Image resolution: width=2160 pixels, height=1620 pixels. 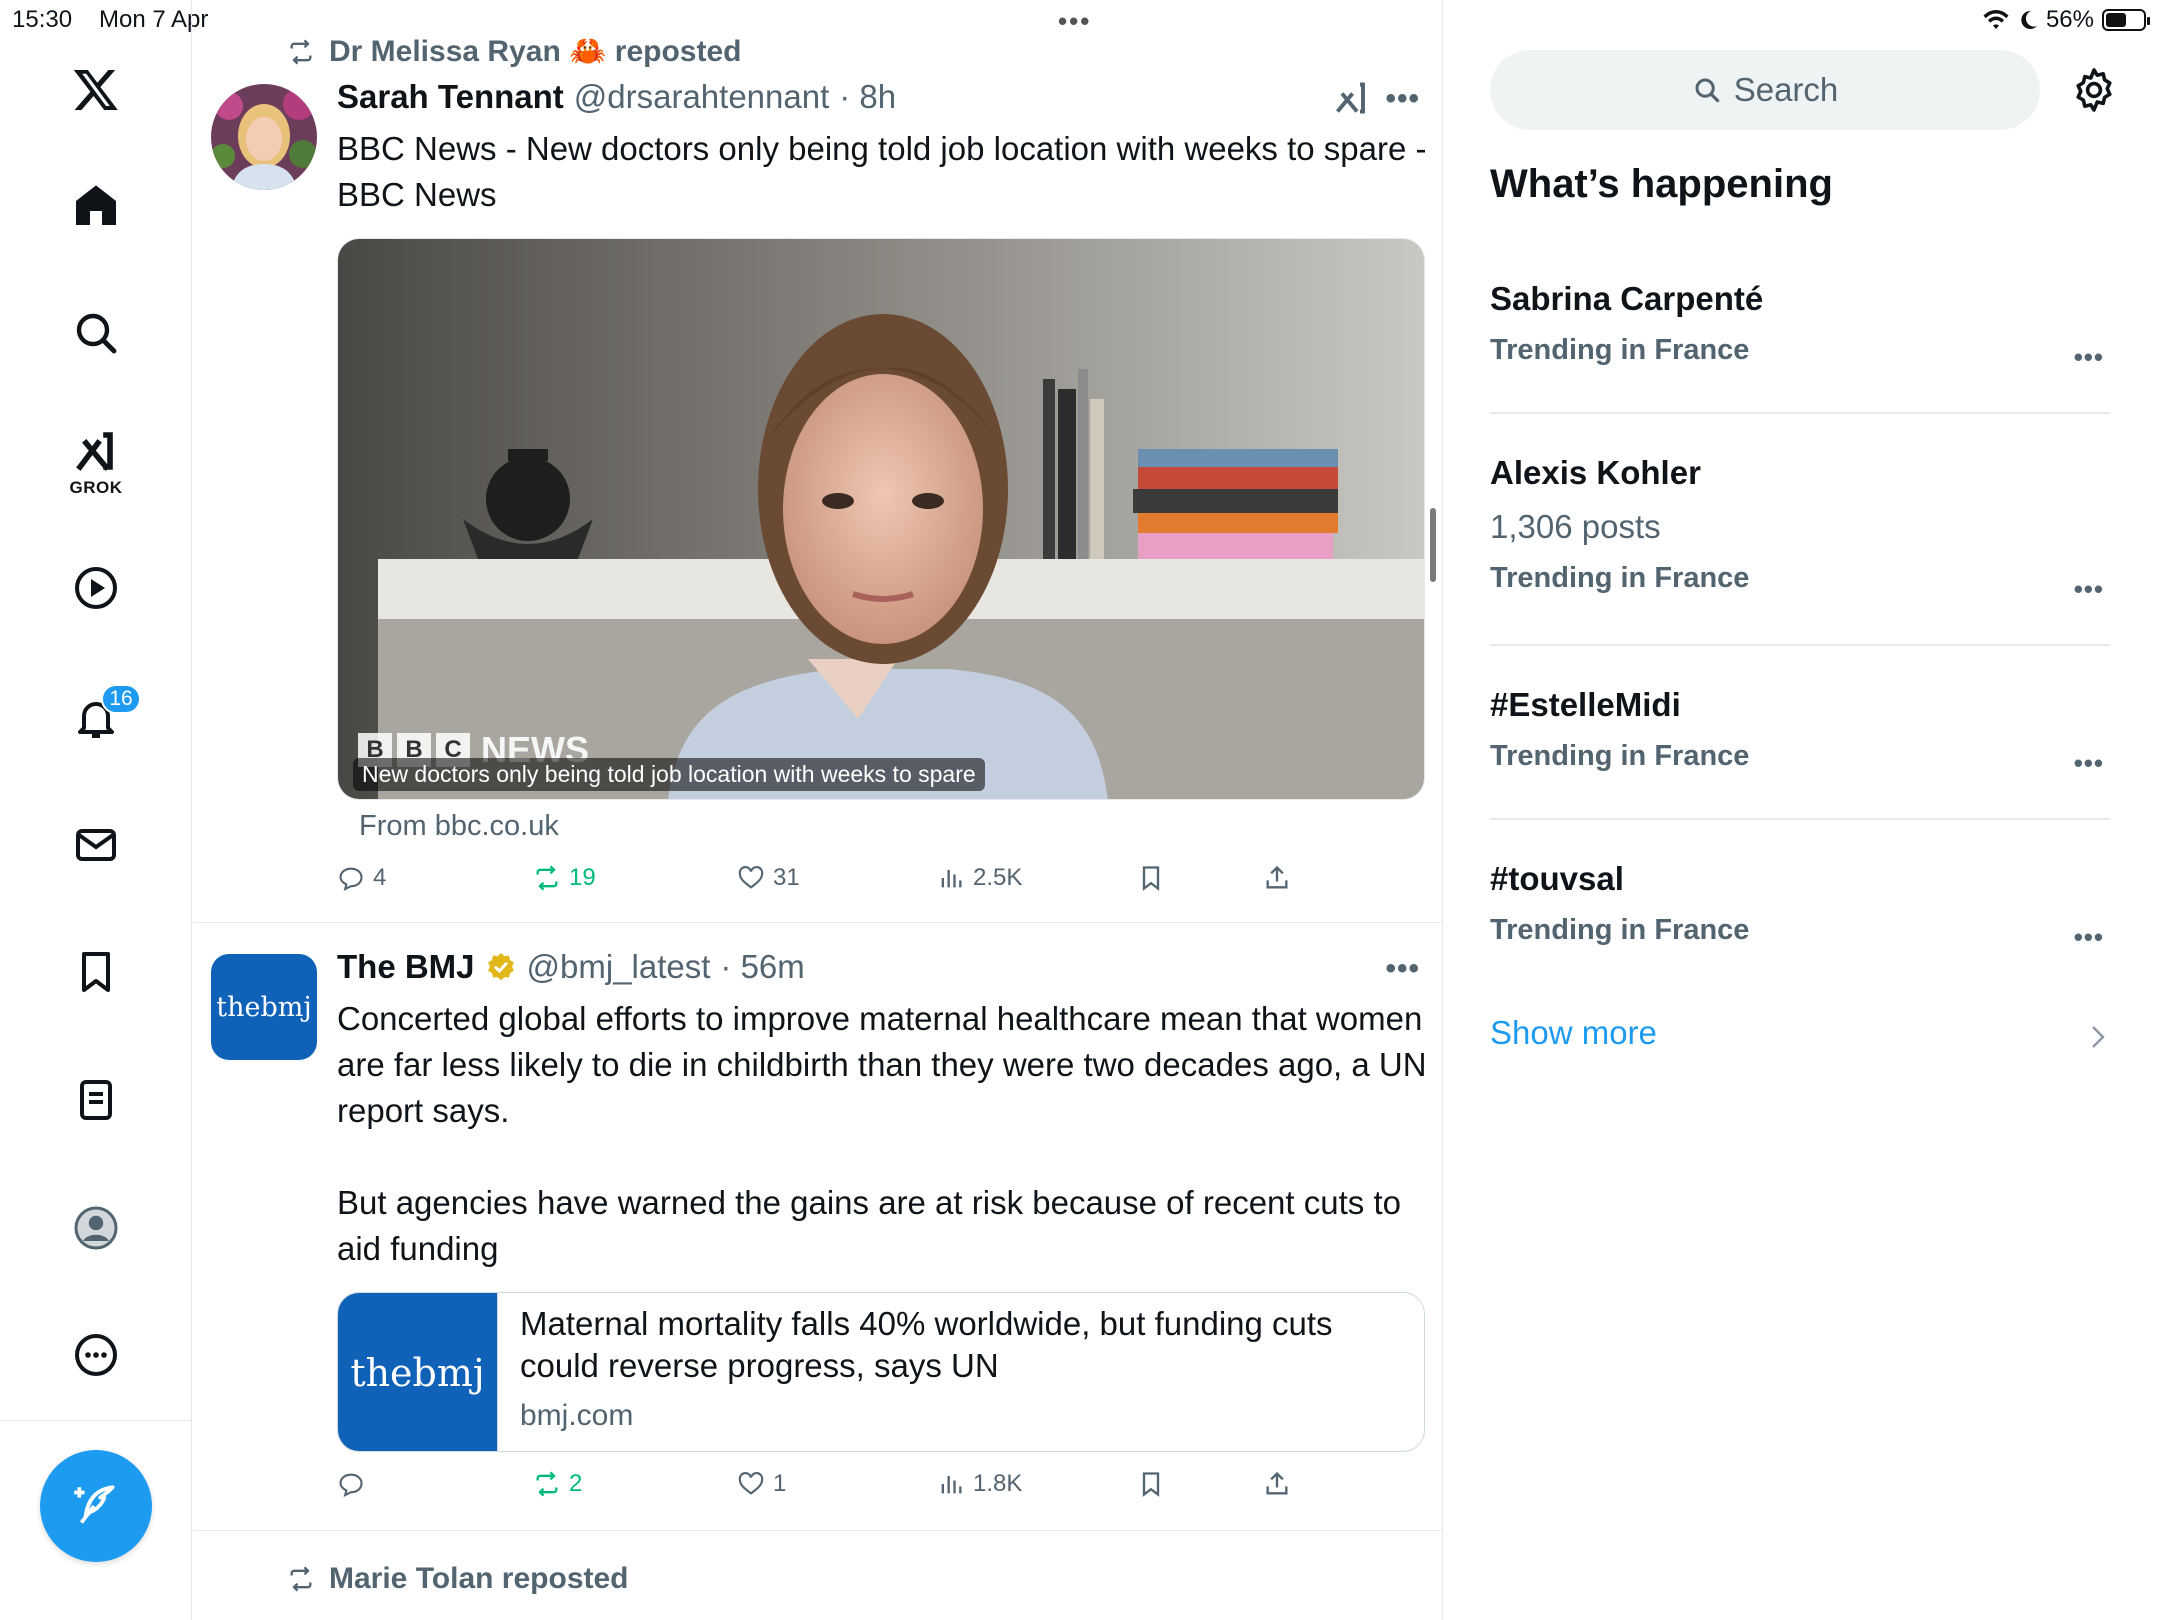 I want to click on like-count: 1, so click(x=780, y=1483).